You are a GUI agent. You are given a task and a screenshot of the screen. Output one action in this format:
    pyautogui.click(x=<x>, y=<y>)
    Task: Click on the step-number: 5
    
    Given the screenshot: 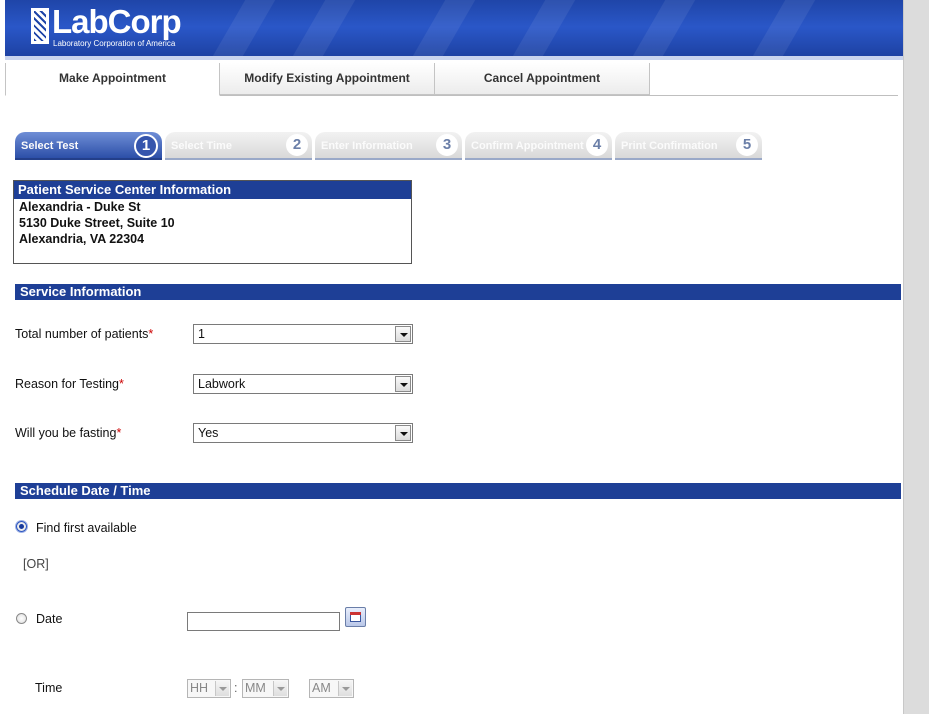 What is the action you would take?
    pyautogui.click(x=747, y=145)
    